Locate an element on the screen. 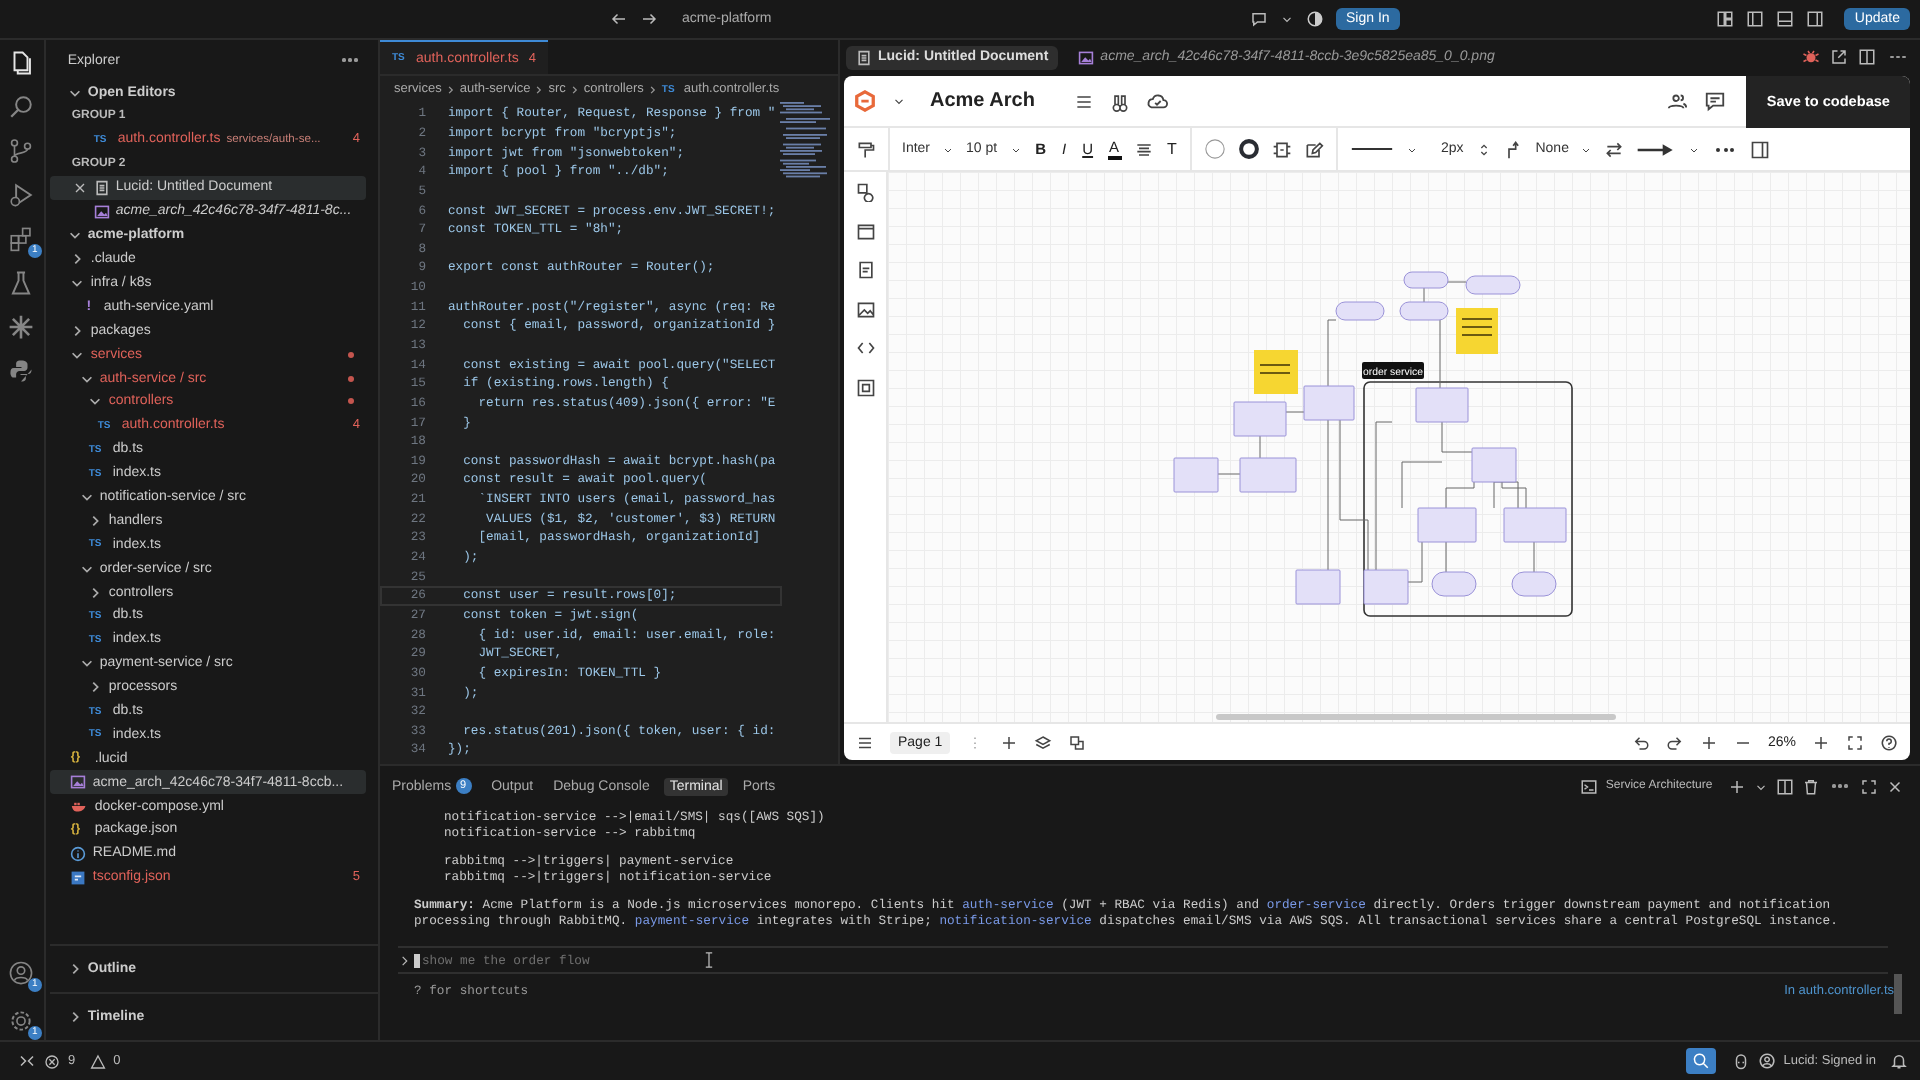 This screenshot has width=1920, height=1080. branch-icon is located at coordinates (21, 150).